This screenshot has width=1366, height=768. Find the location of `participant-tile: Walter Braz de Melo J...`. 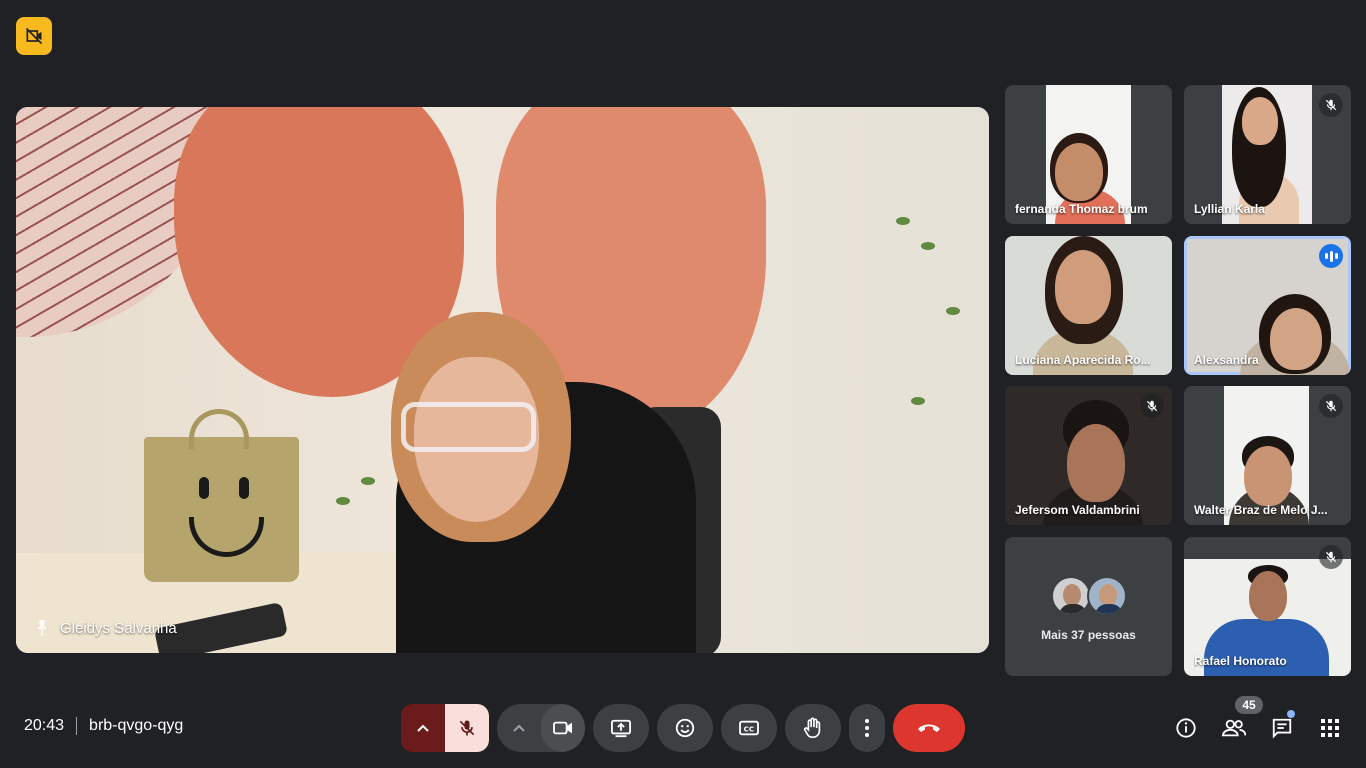

participant-tile: Walter Braz de Melo J... is located at coordinates (1267, 455).